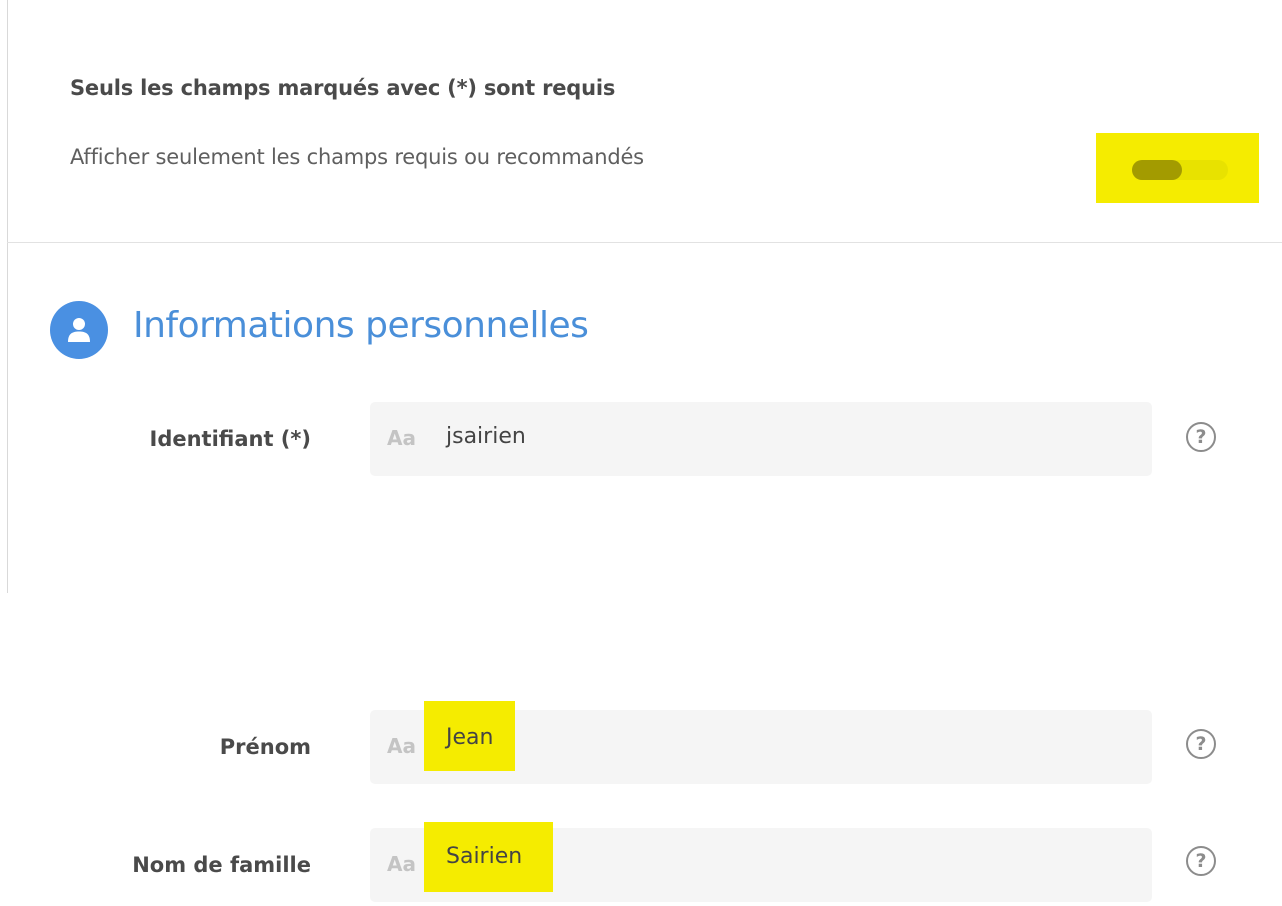  I want to click on value-highlight: Sairien, so click(488, 857).